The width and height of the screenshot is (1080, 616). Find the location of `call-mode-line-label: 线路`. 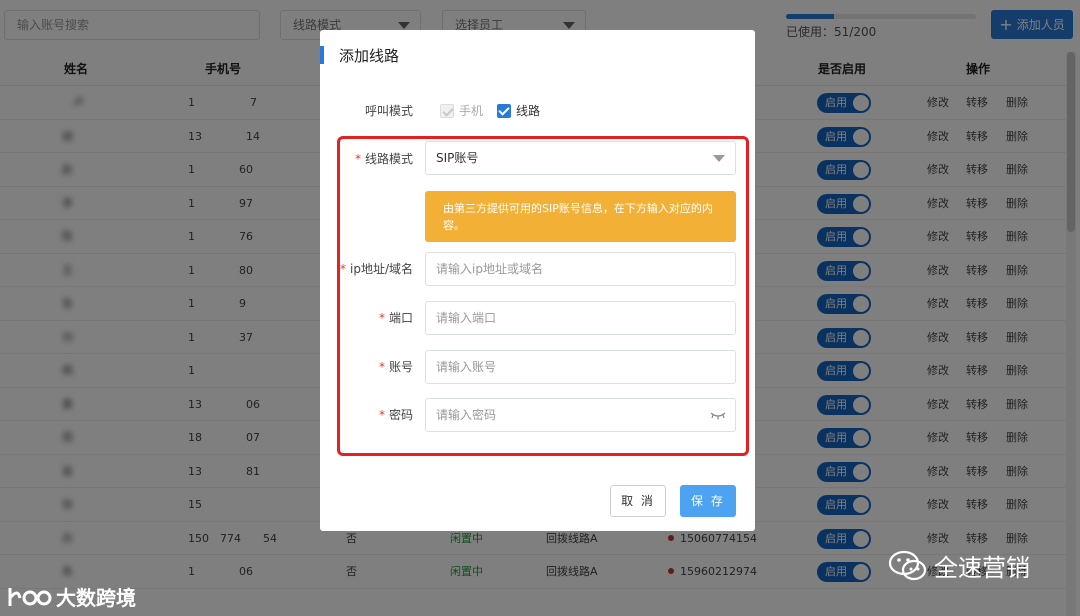

call-mode-line-label: 线路 is located at coordinates (528, 111).